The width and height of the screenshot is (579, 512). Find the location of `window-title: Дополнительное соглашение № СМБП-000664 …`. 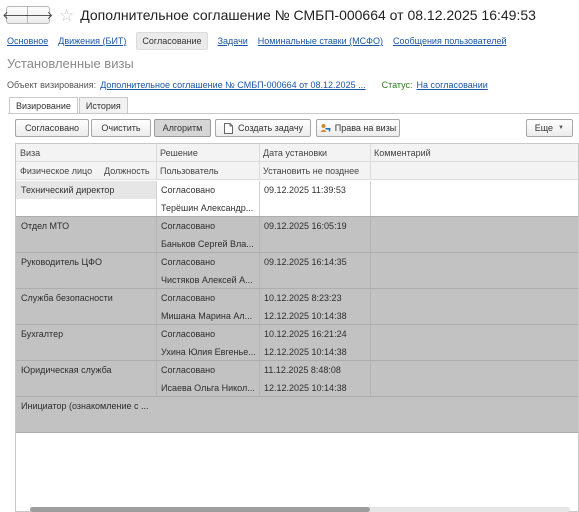

window-title: Дополнительное соглашение № СМБП-000664 … is located at coordinates (308, 15).